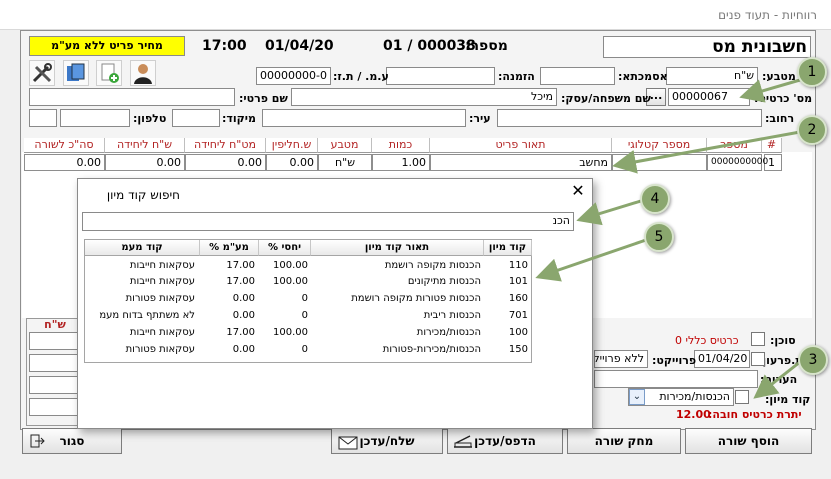 Image resolution: width=831 pixels, height=479 pixels. Describe the element at coordinates (812, 72) in the screenshot. I see `callout-1: 1` at that location.